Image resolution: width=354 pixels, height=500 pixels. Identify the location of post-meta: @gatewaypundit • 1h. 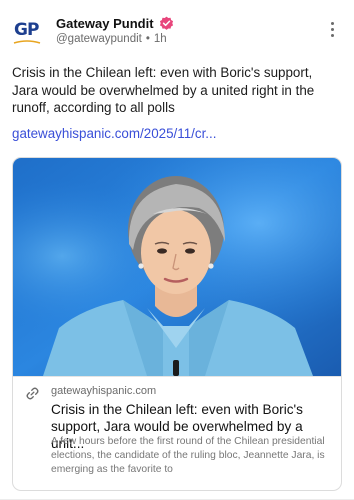
(111, 39).